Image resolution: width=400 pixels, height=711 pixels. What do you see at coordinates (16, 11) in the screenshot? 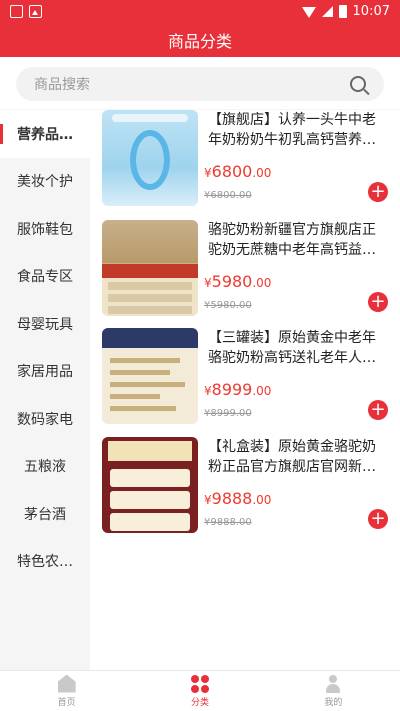
I see `notification-icon` at bounding box center [16, 11].